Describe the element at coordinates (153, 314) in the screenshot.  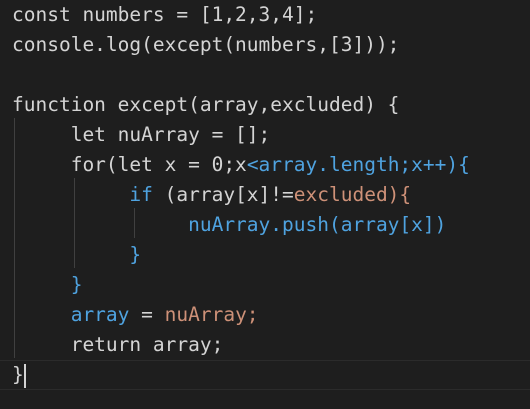
I see `code-token: =` at that location.